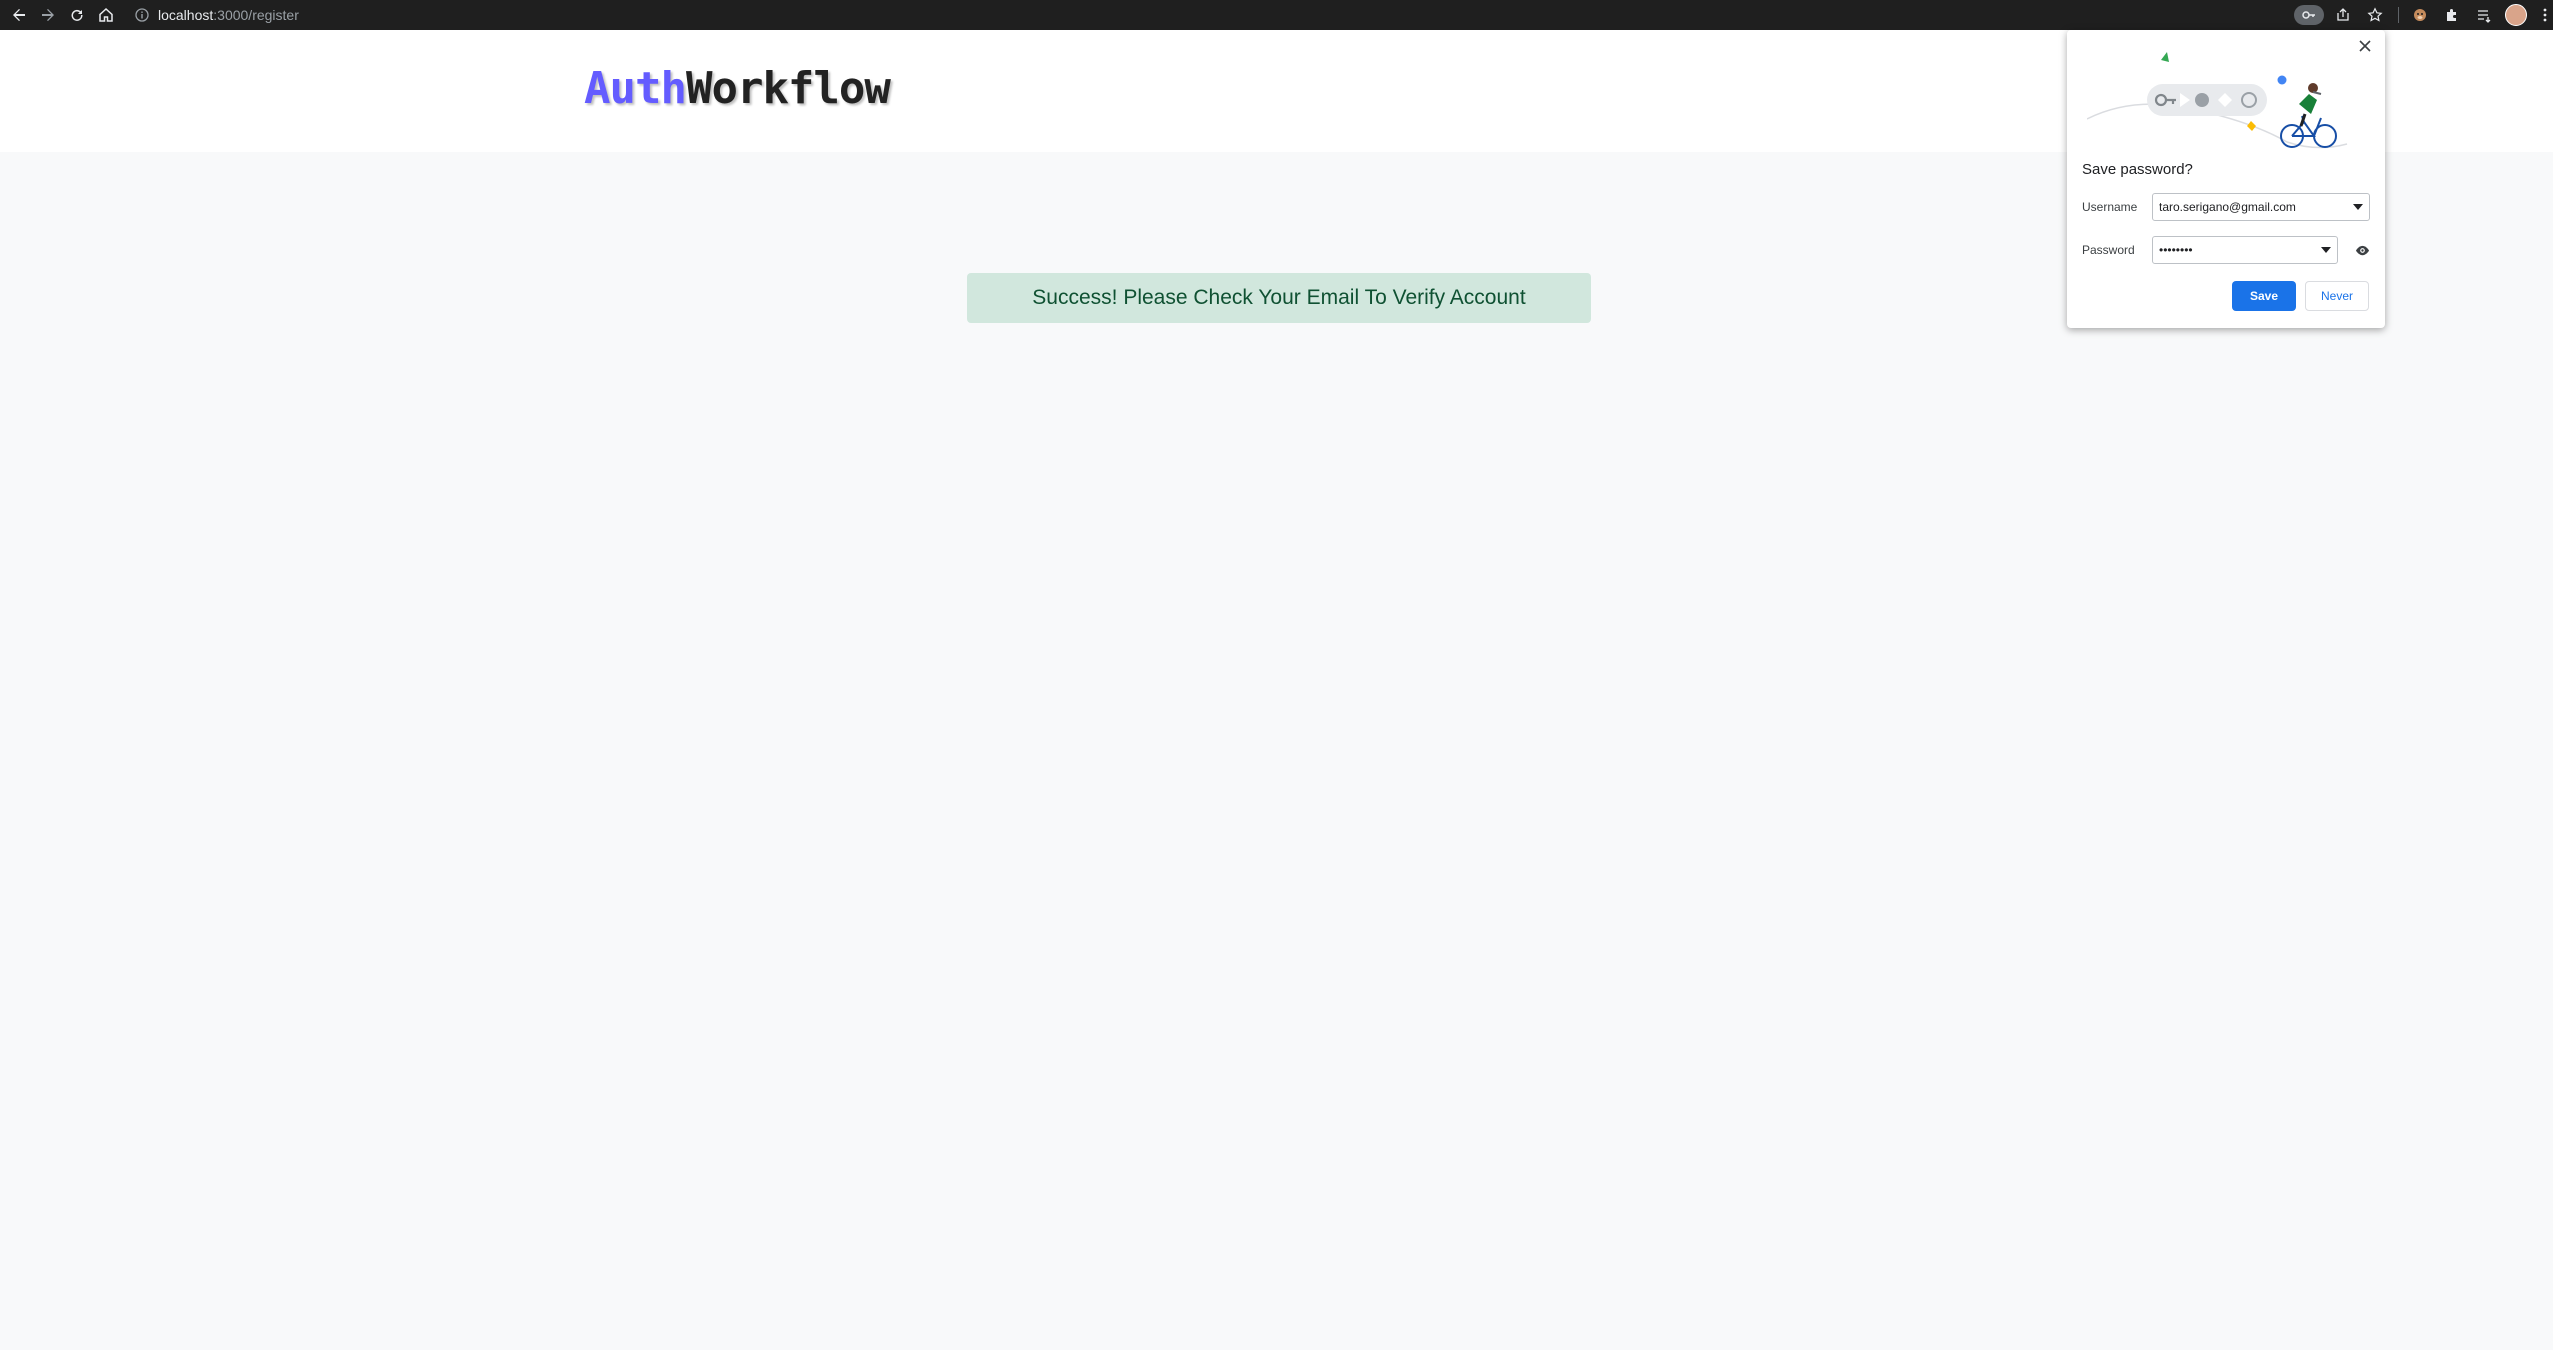 The width and height of the screenshot is (2553, 1350). I want to click on reading-list-icon, so click(2484, 15).